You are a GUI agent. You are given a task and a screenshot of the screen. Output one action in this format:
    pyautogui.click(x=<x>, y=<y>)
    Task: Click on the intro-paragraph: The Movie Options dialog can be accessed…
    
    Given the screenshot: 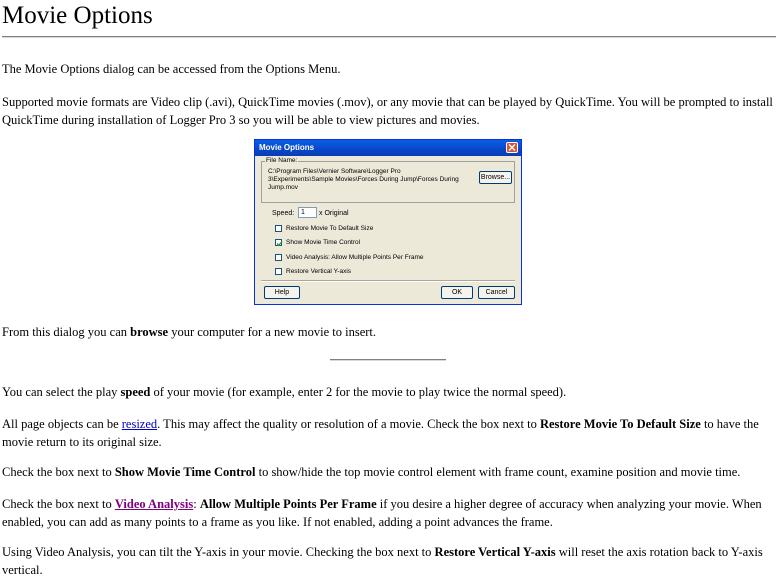 What is the action you would take?
    pyautogui.click(x=171, y=69)
    